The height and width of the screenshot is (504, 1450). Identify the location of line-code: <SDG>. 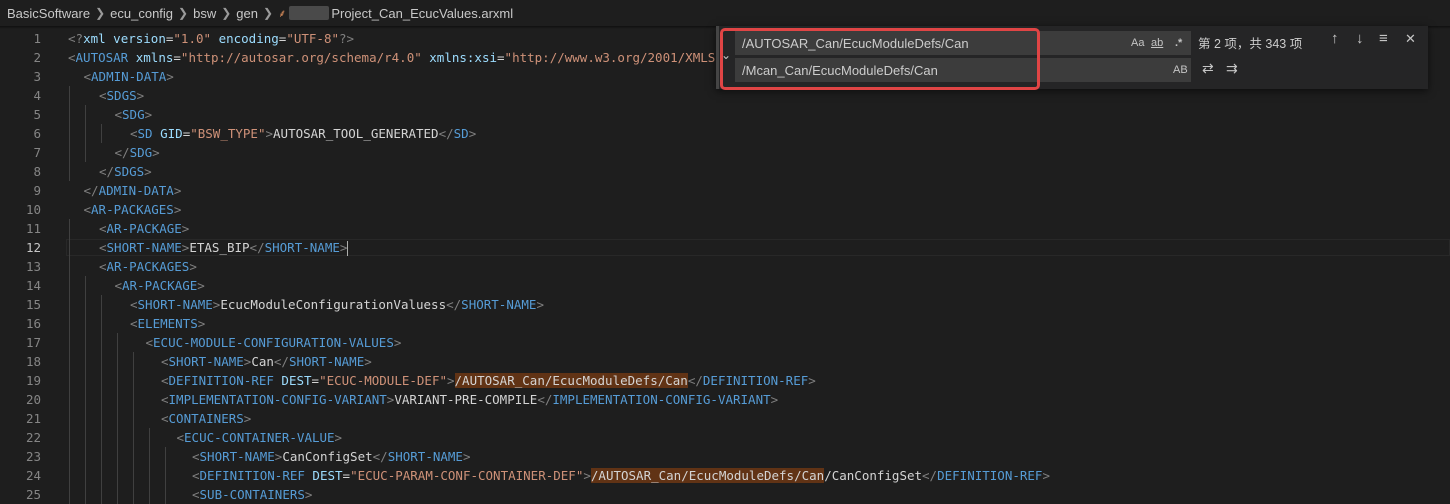
(134, 114).